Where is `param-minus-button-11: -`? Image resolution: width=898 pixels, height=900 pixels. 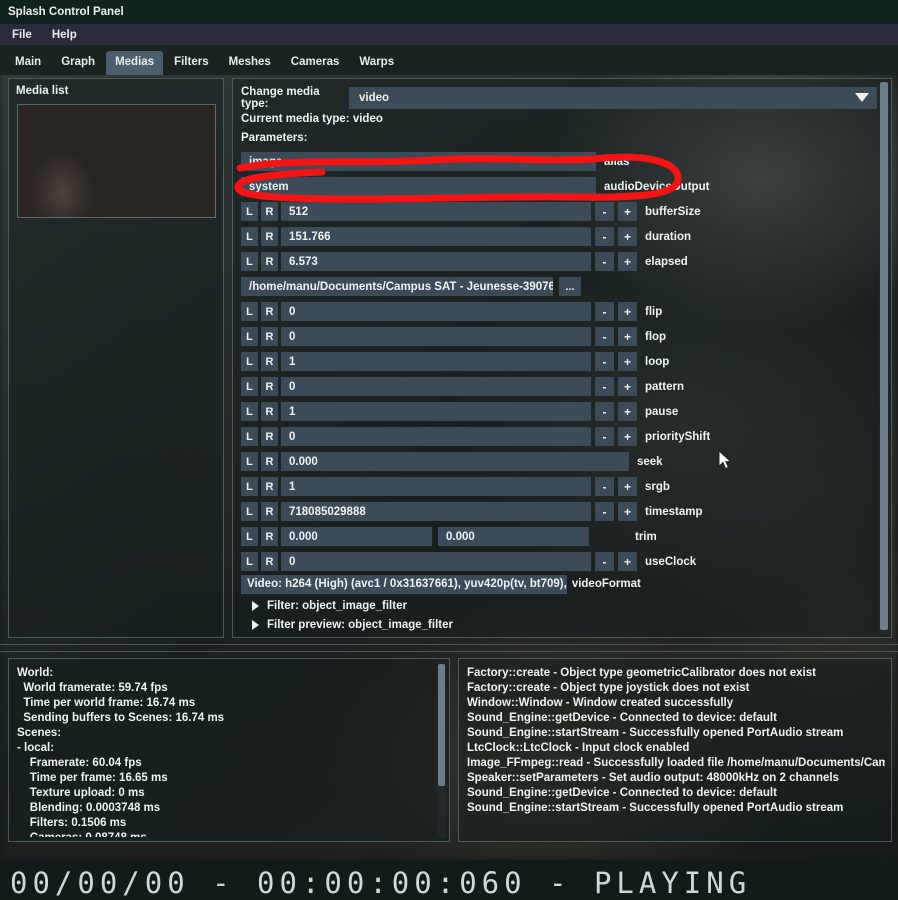 param-minus-button-11: - is located at coordinates (604, 436).